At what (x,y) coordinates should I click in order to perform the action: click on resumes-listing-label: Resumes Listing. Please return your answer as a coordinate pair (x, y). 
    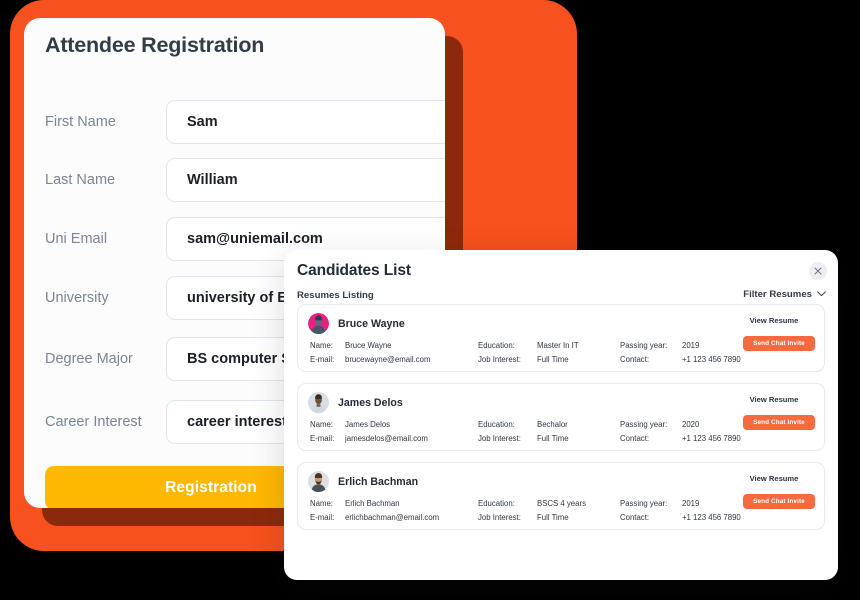
    Looking at the image, I should click on (335, 295).